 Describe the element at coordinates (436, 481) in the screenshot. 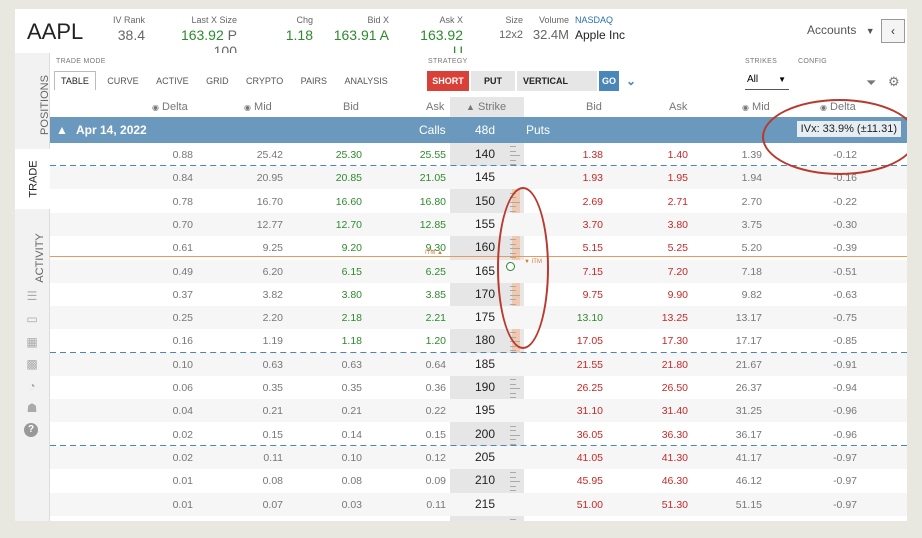

I see `call-ask-cell: 0.09` at that location.